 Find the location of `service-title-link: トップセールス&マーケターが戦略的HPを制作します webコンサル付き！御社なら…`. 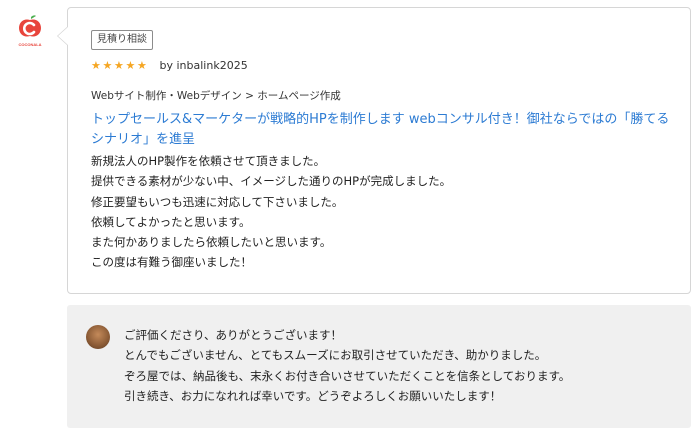

service-title-link: トップセールス&マーケターが戦略的HPを制作します webコンサル付き！御社なら… is located at coordinates (386, 130).